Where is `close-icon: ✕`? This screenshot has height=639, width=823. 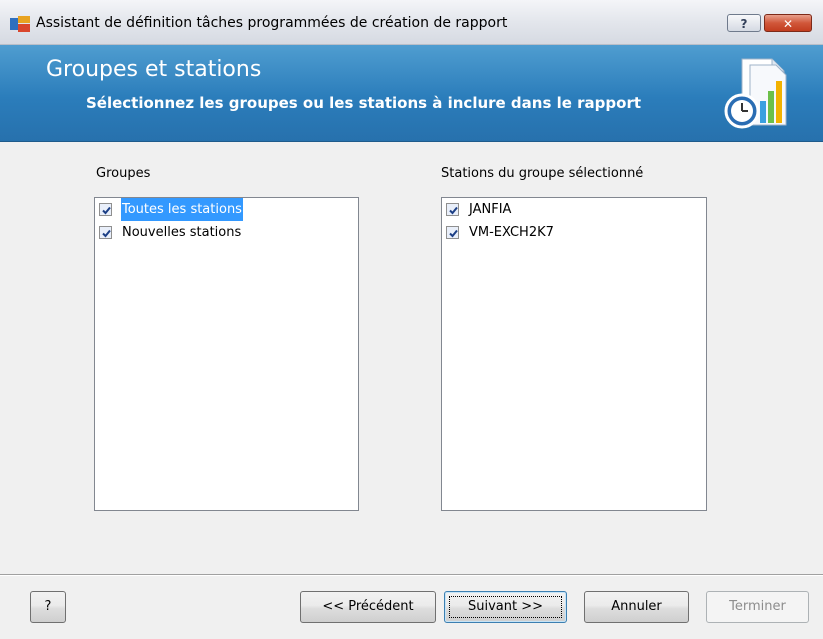
close-icon: ✕ is located at coordinates (788, 24).